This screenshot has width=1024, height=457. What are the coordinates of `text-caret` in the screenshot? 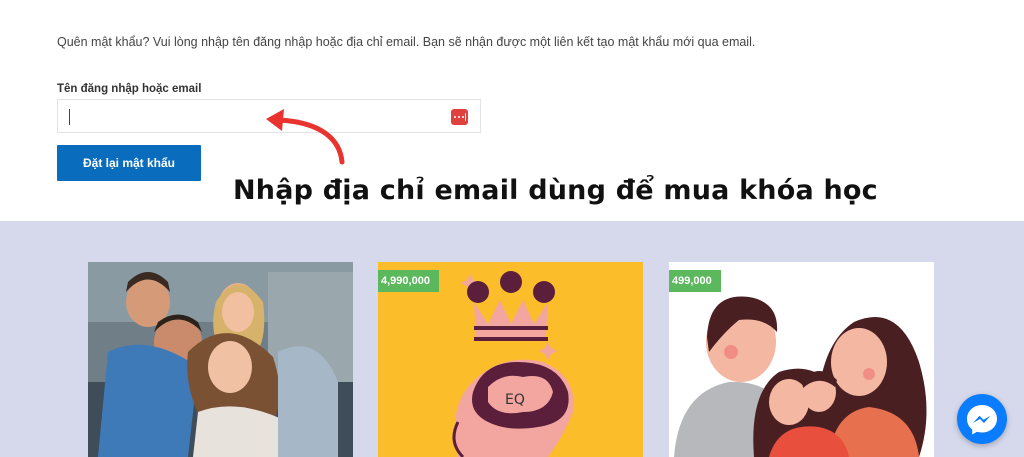 It's located at (69, 117).